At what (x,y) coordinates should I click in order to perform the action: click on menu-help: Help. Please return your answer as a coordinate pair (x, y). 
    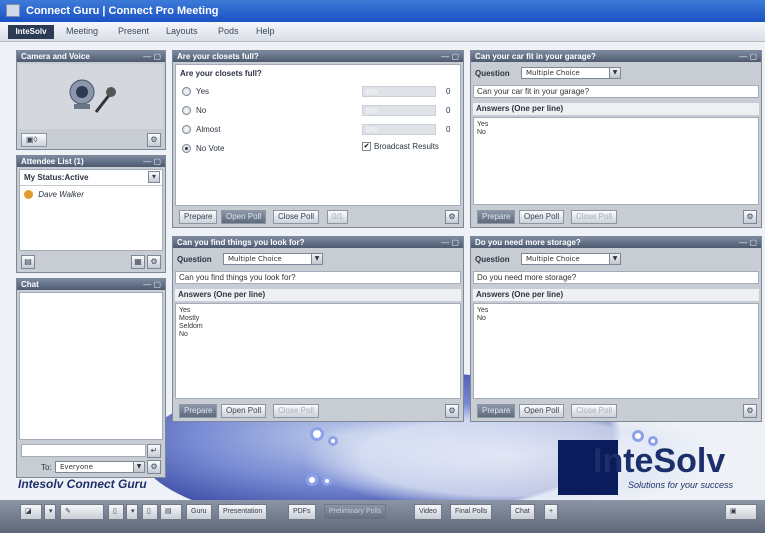
    Looking at the image, I should click on (265, 31).